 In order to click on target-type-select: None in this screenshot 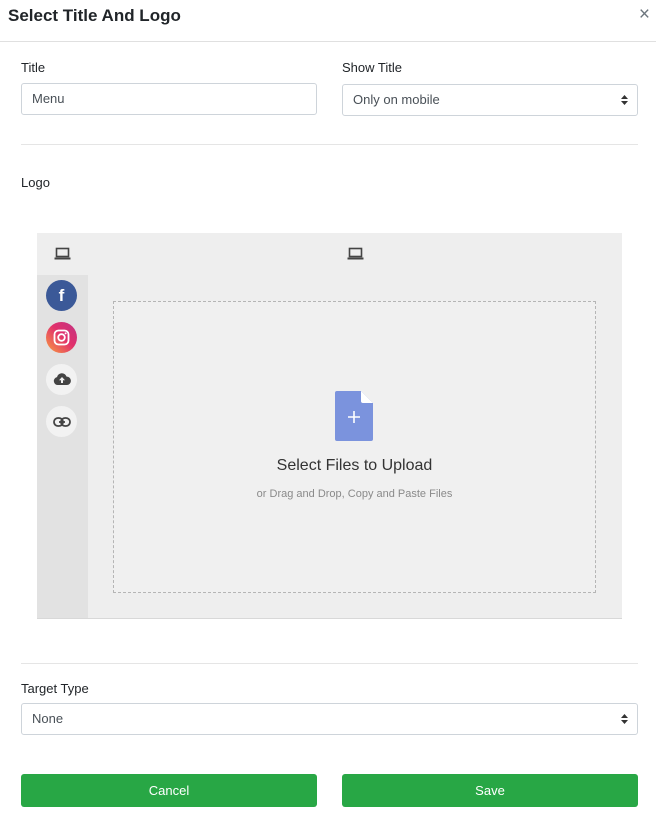, I will do `click(329, 719)`.